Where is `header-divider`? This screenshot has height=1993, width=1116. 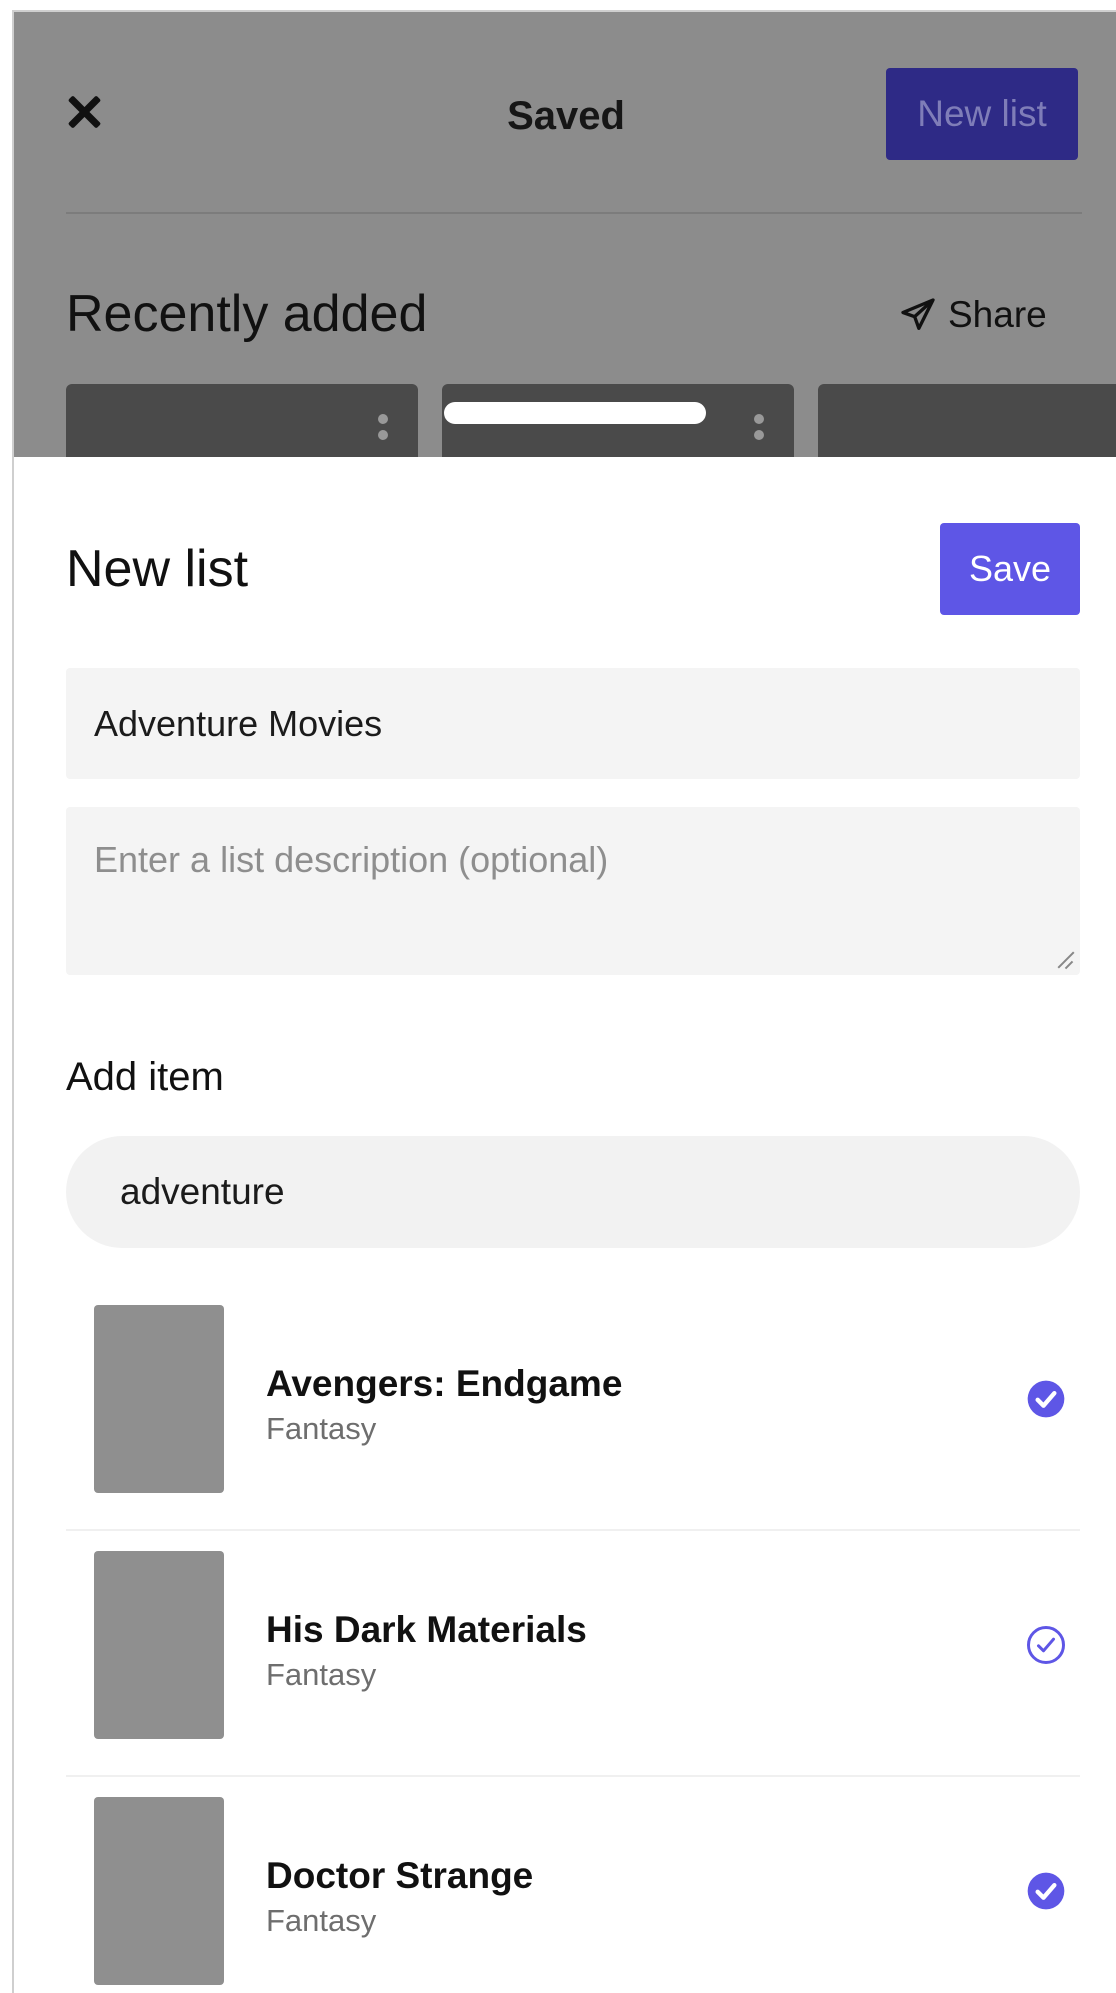 header-divider is located at coordinates (574, 213).